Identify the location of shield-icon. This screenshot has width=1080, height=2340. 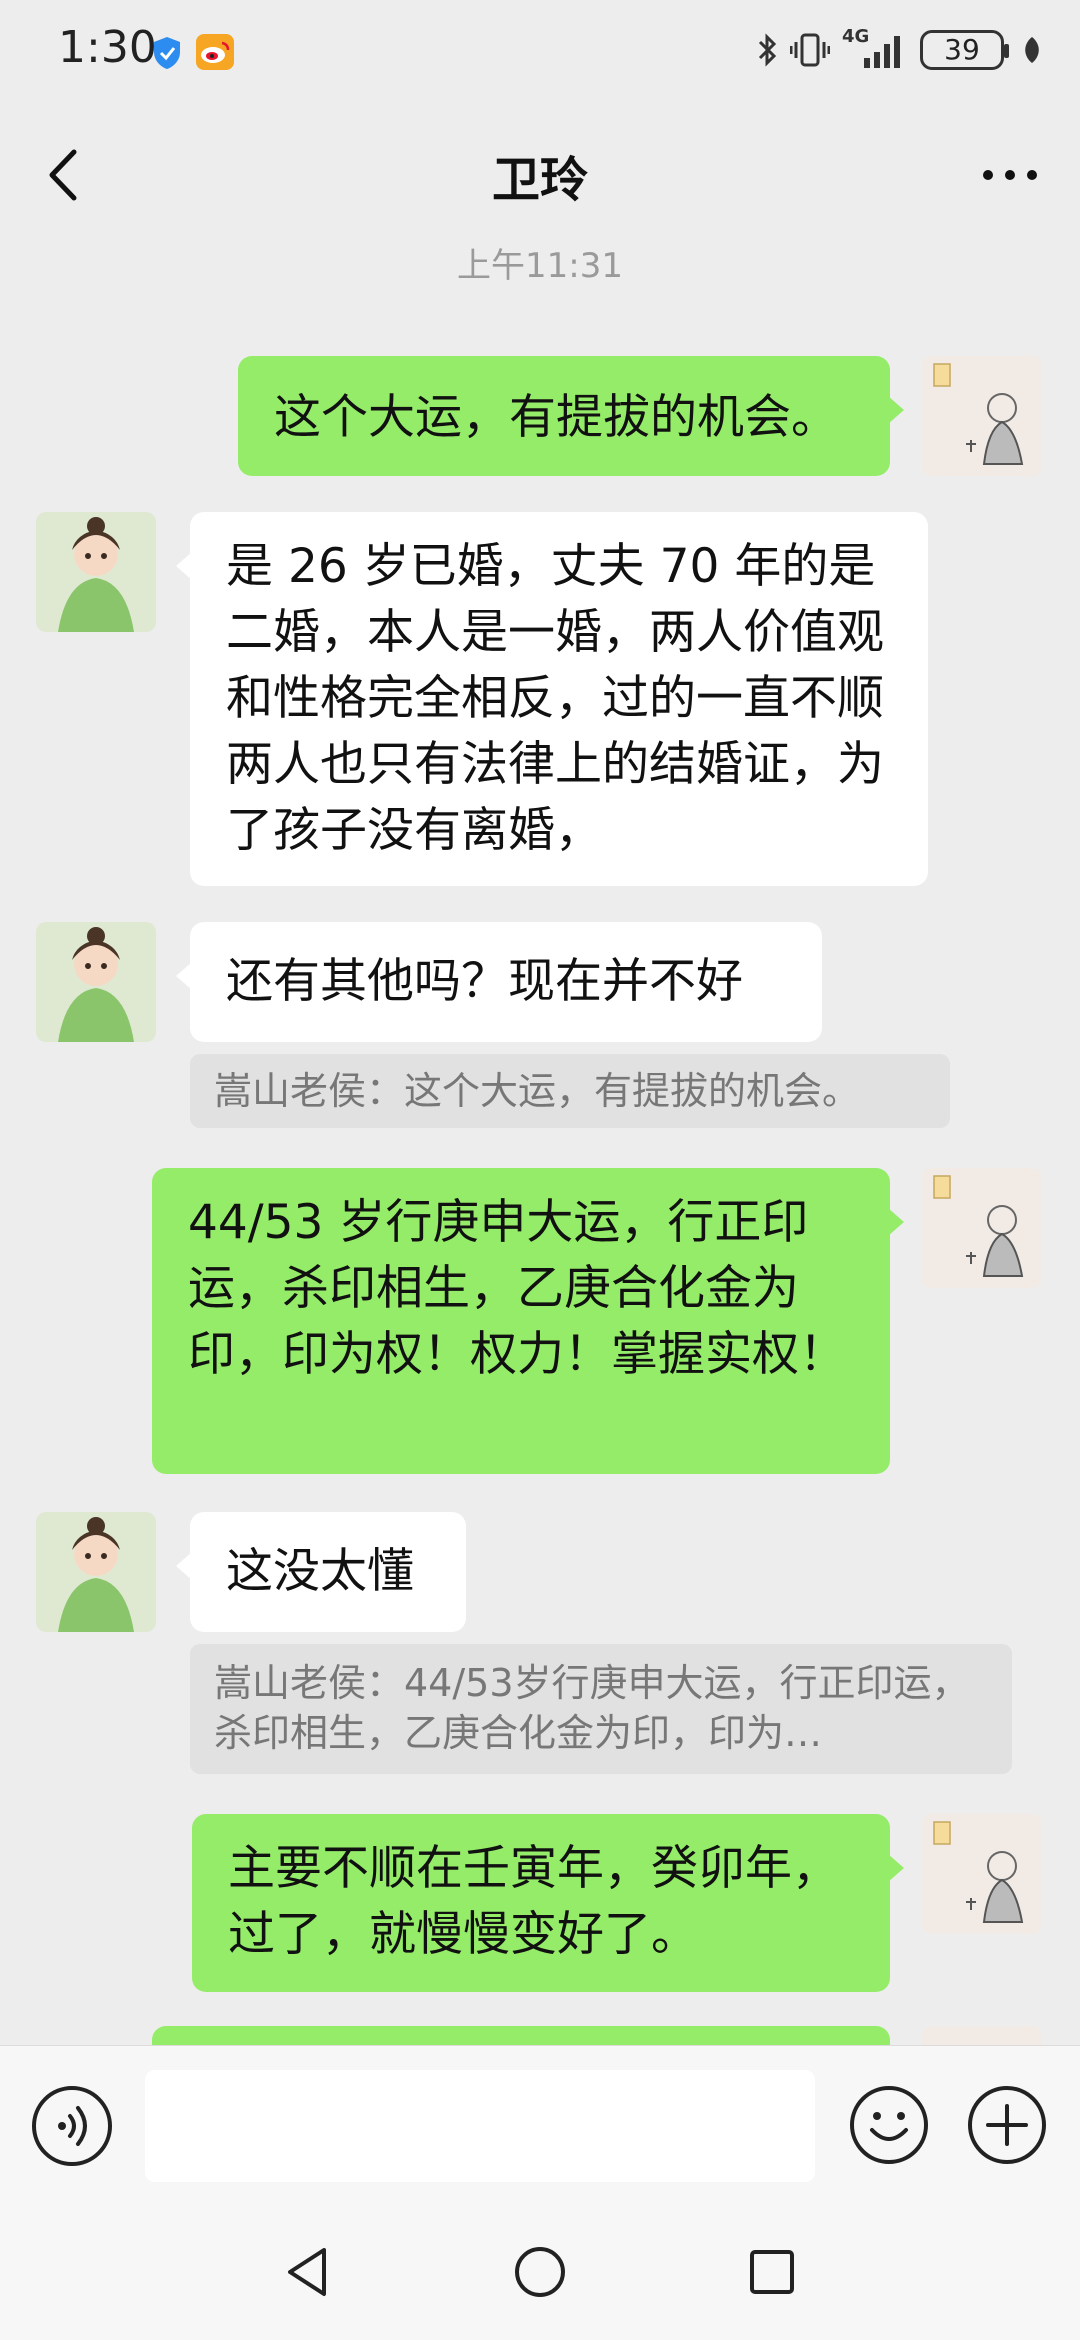
(167, 53).